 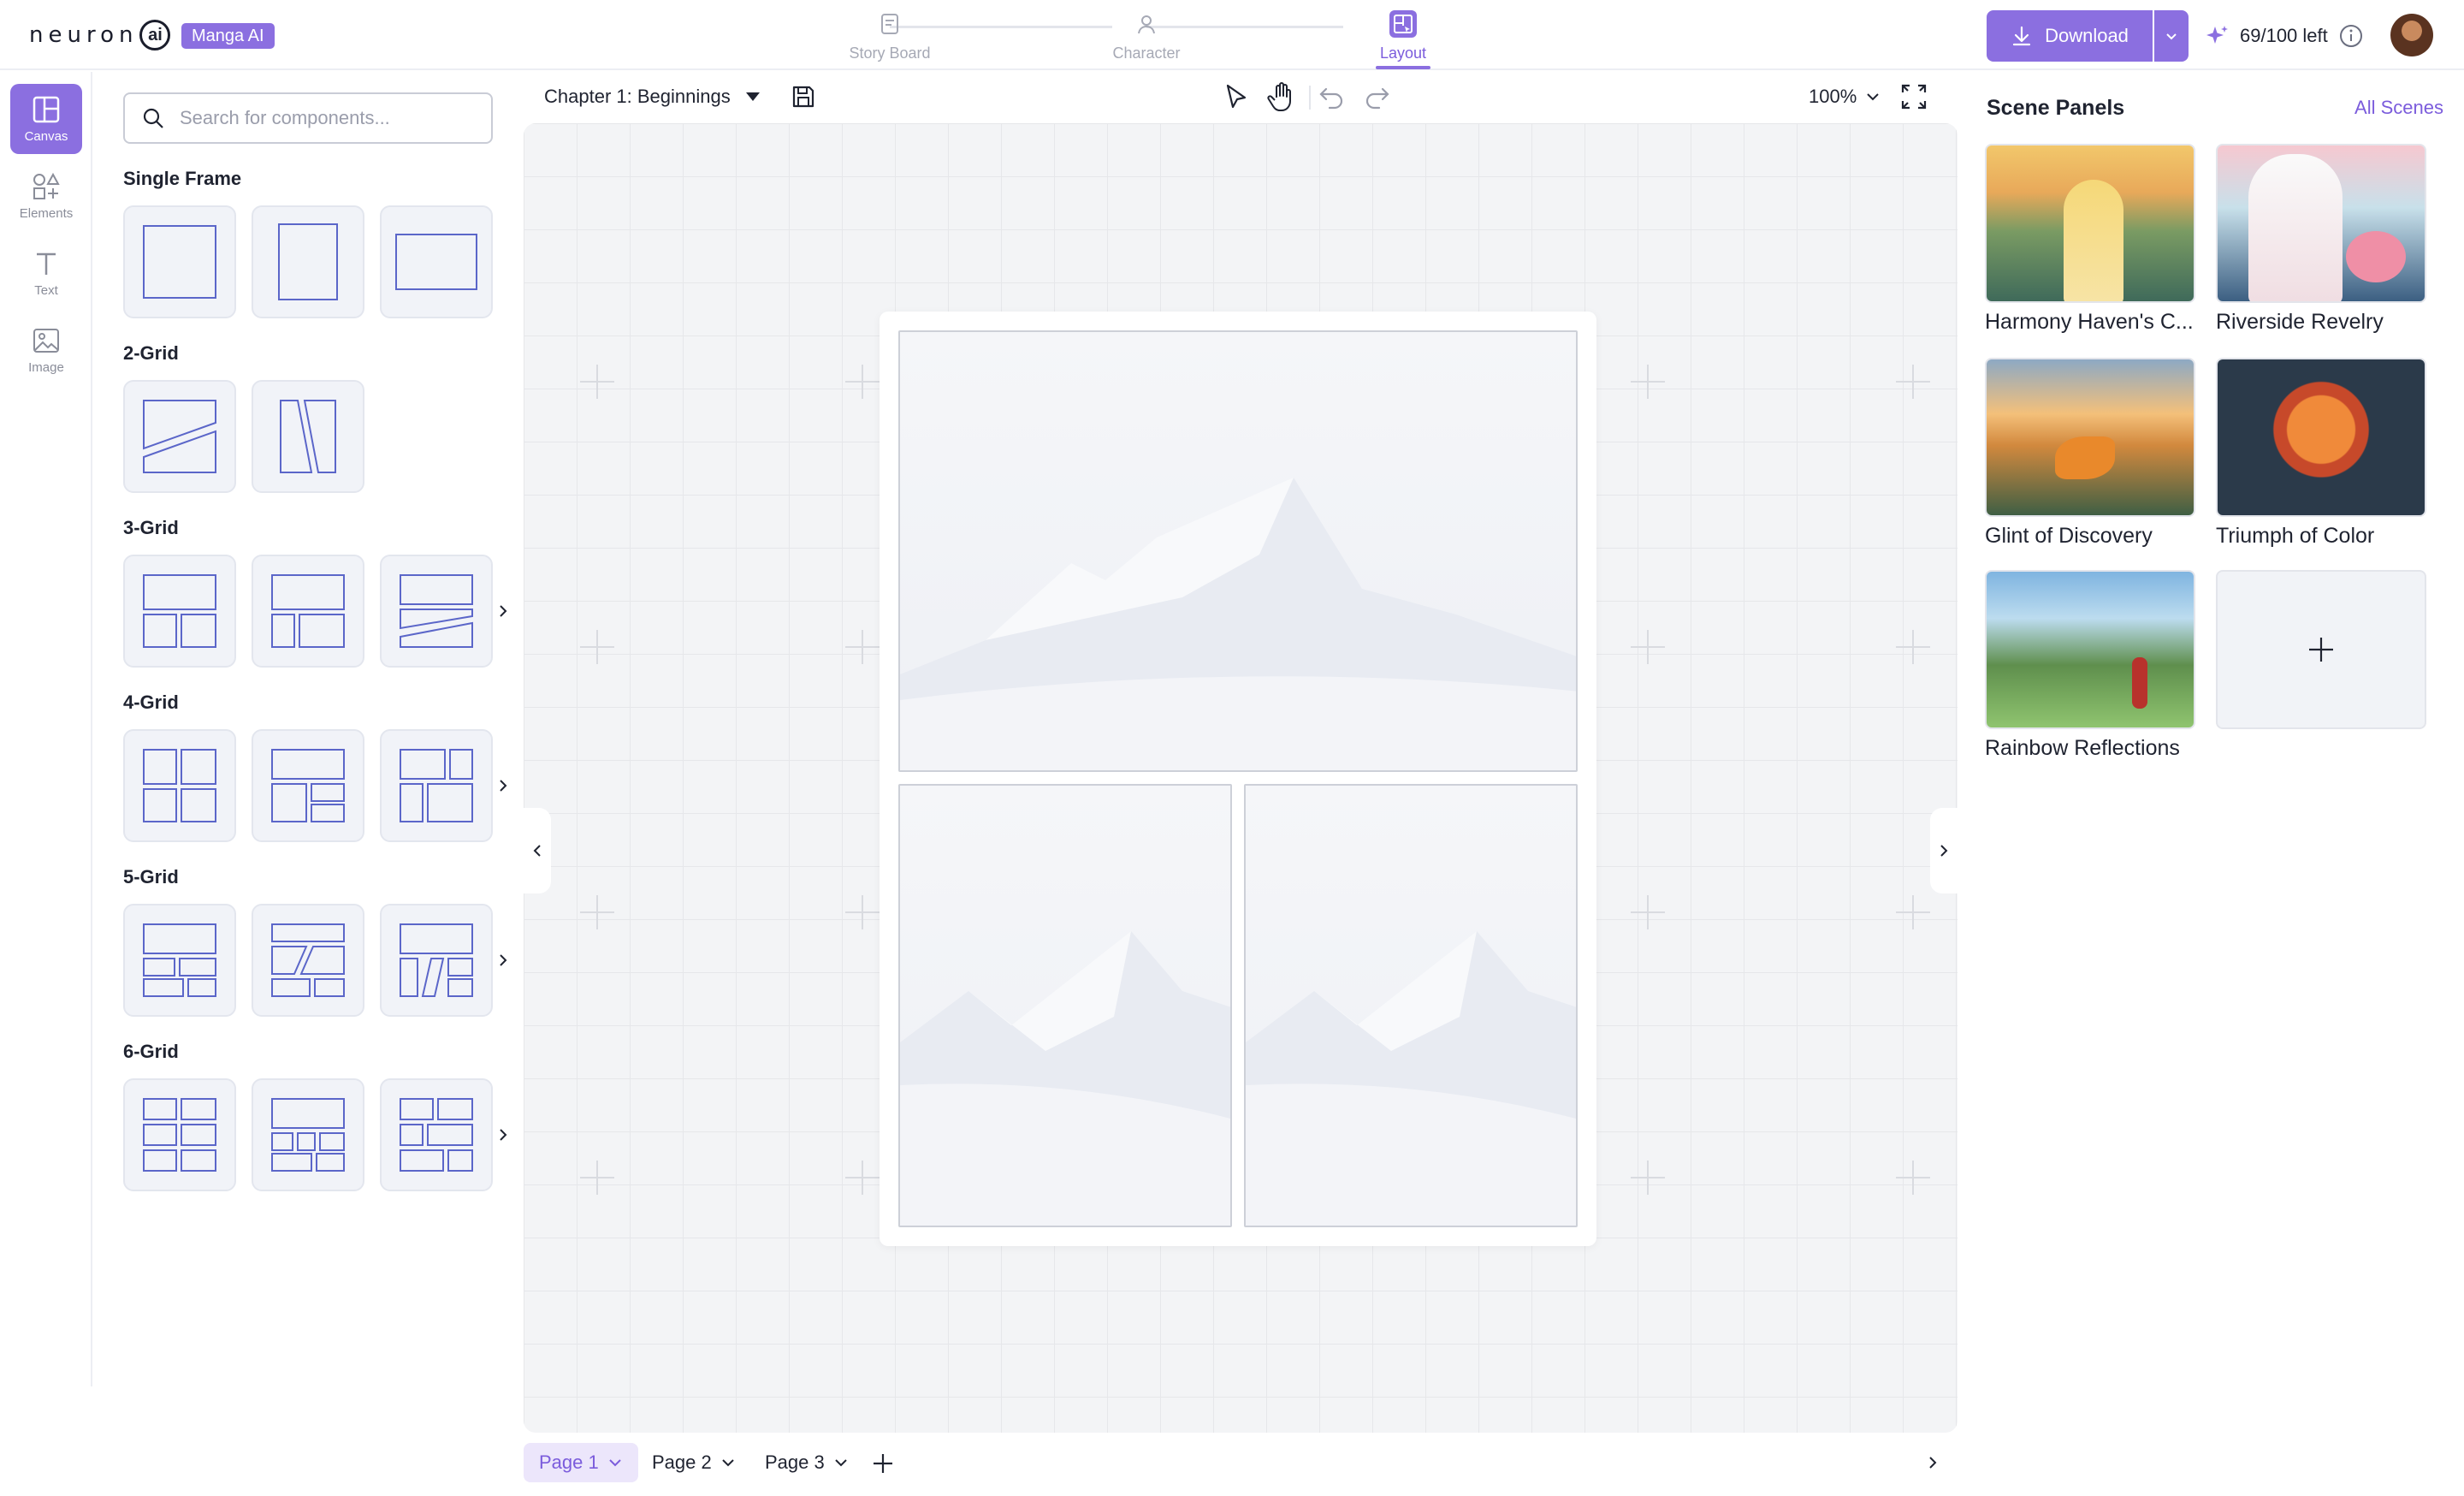 What do you see at coordinates (46, 729) in the screenshot?
I see `tool-rail: Canvas Elements Text Image` at bounding box center [46, 729].